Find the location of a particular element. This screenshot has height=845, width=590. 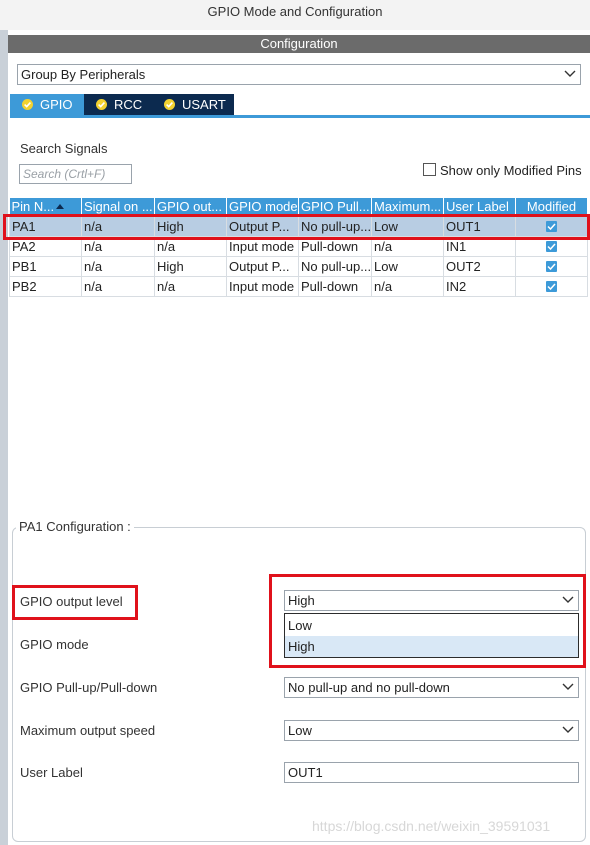

cell-max-speed: Low is located at coordinates (407, 266).